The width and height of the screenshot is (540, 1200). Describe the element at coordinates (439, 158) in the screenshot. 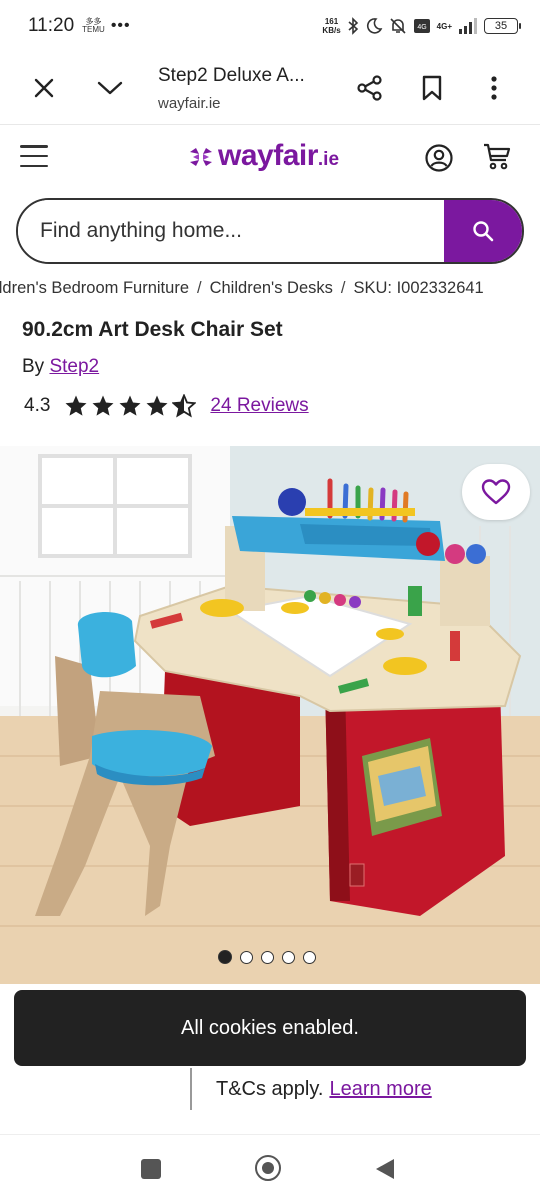

I see `account-icon` at that location.